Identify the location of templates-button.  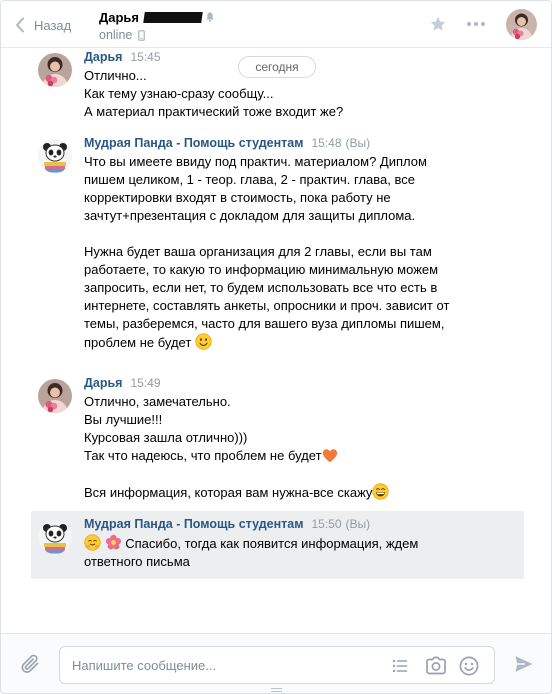
(400, 667).